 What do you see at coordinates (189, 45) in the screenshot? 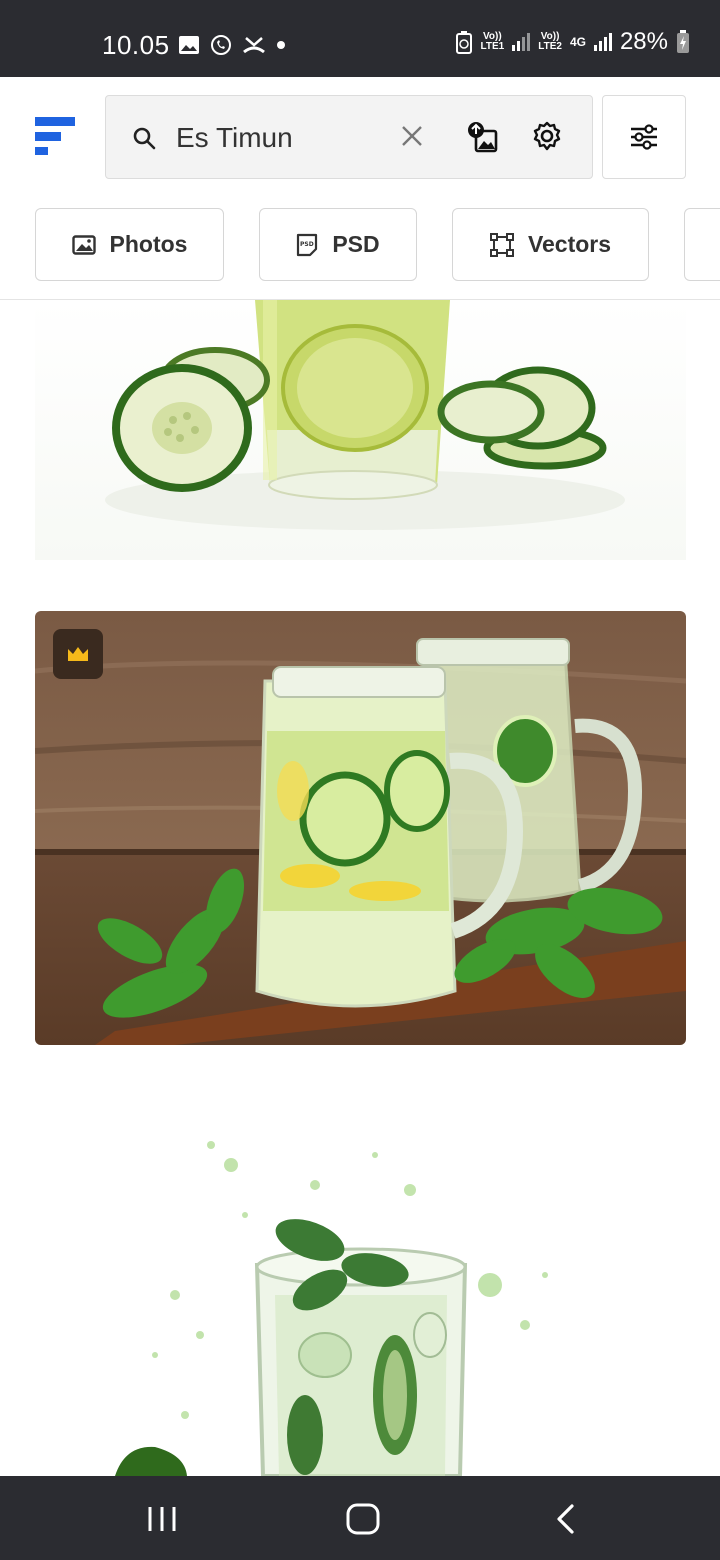
I see `gallery-notification-icon` at bounding box center [189, 45].